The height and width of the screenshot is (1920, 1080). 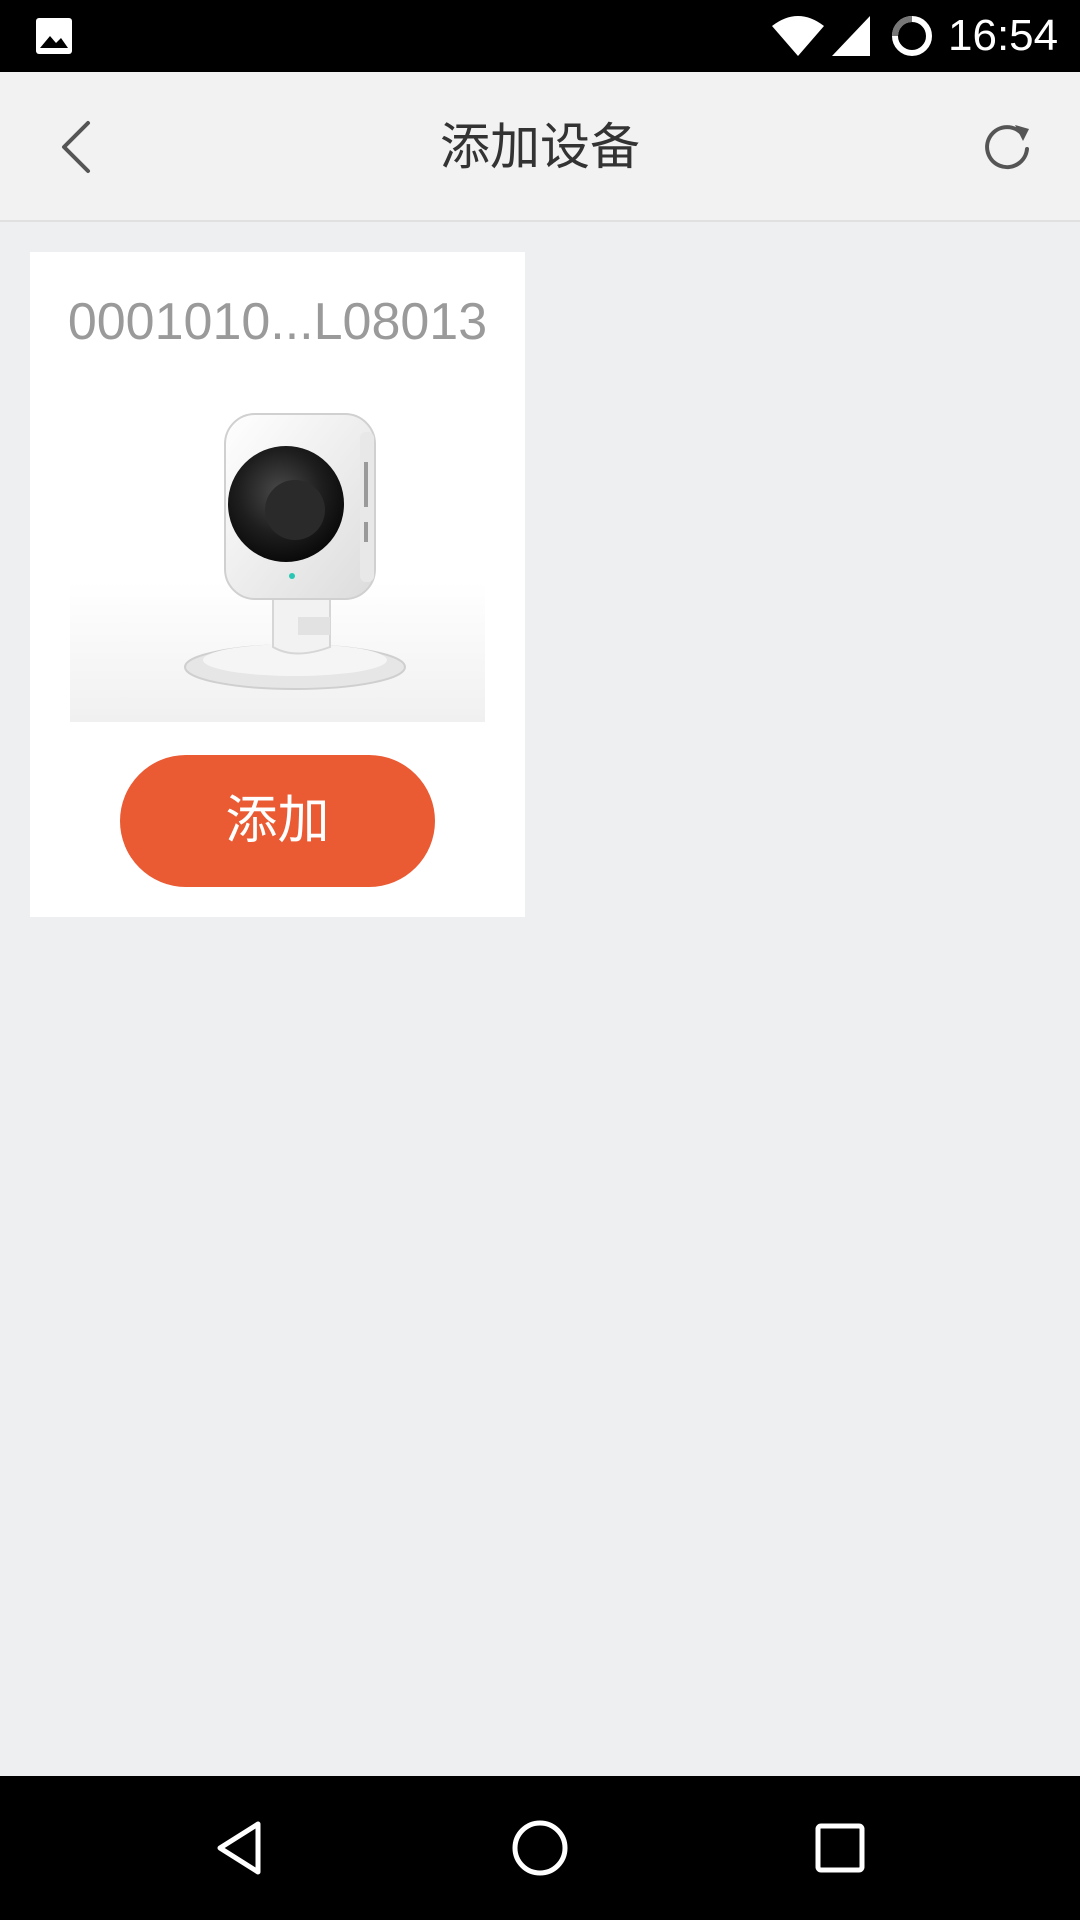 I want to click on back-button, so click(x=76, y=147).